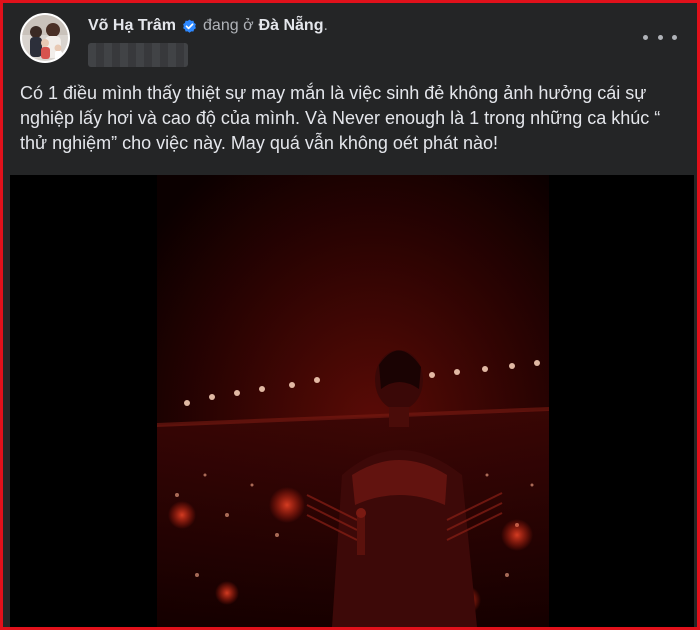 The image size is (700, 630). Describe the element at coordinates (325, 25) in the screenshot. I see `location-suffix: .` at that location.